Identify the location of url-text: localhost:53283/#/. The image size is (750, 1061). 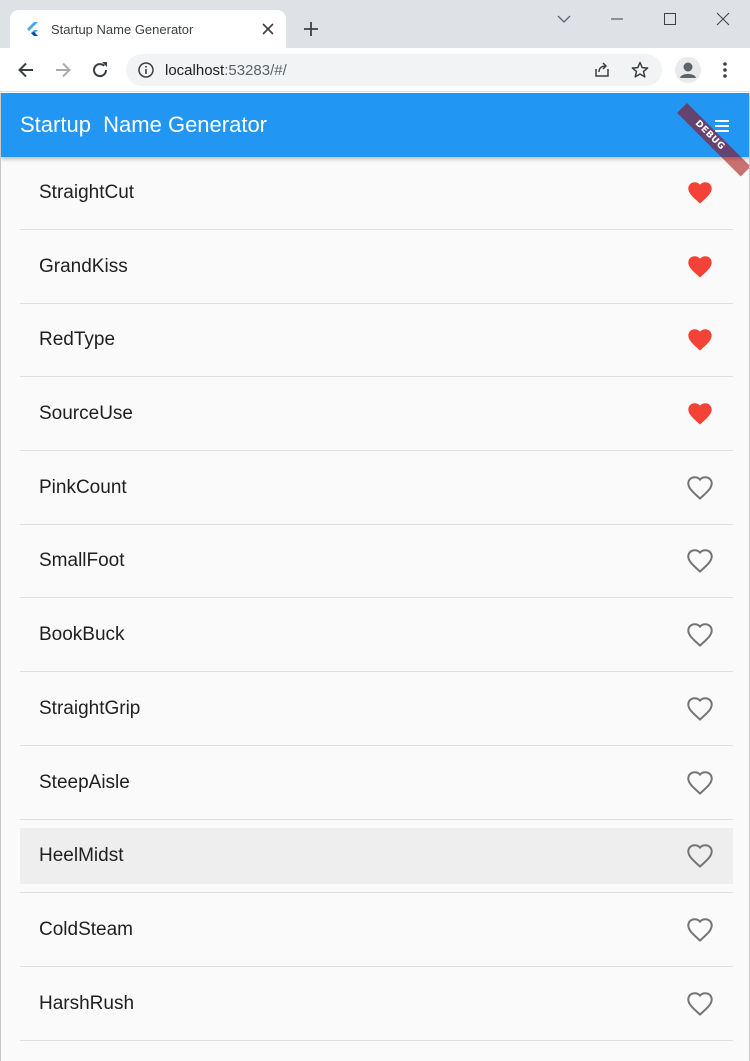
(226, 70).